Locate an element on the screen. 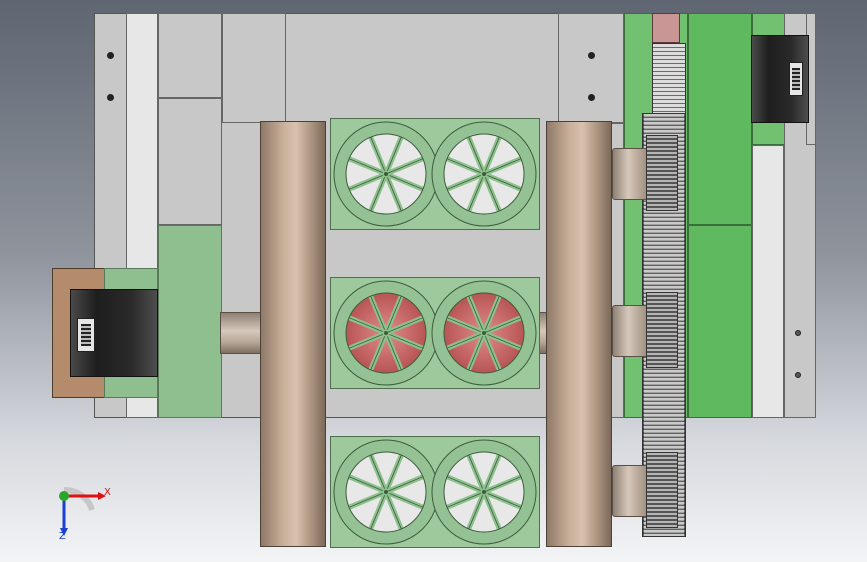 The width and height of the screenshot is (867, 562). axis-z-label: Z is located at coordinates (62, 536).